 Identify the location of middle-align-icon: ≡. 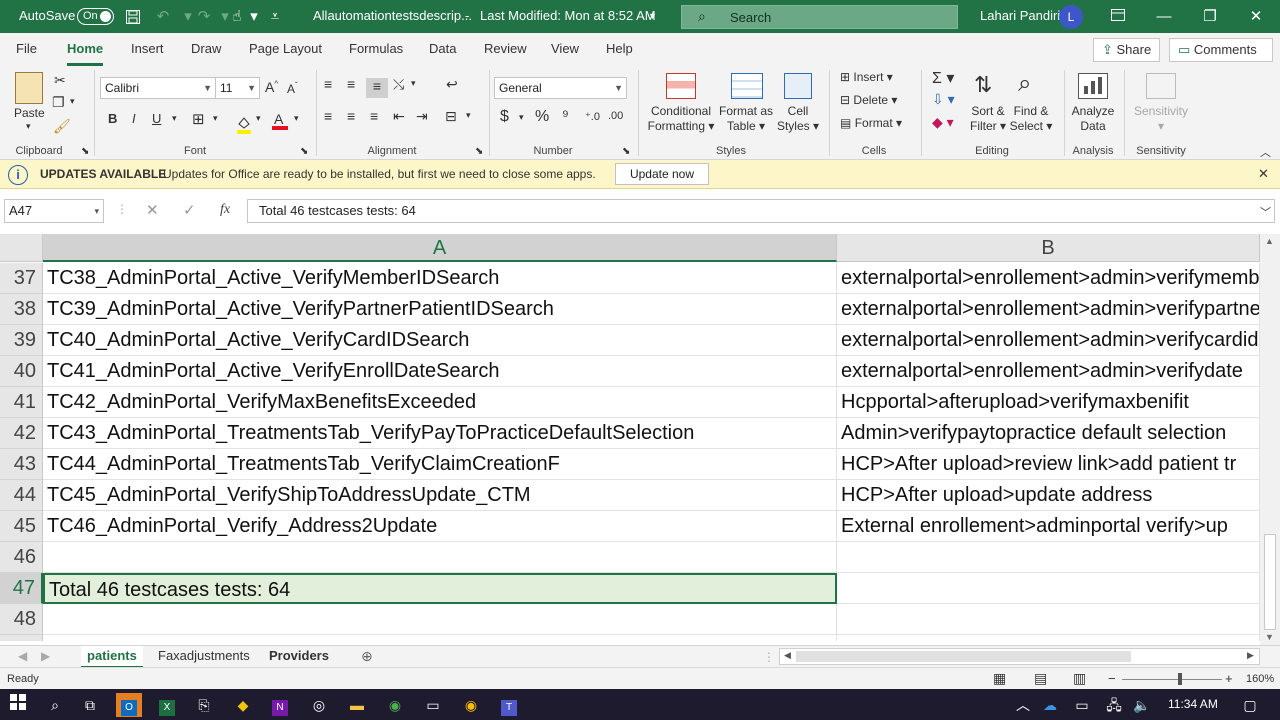
(351, 84).